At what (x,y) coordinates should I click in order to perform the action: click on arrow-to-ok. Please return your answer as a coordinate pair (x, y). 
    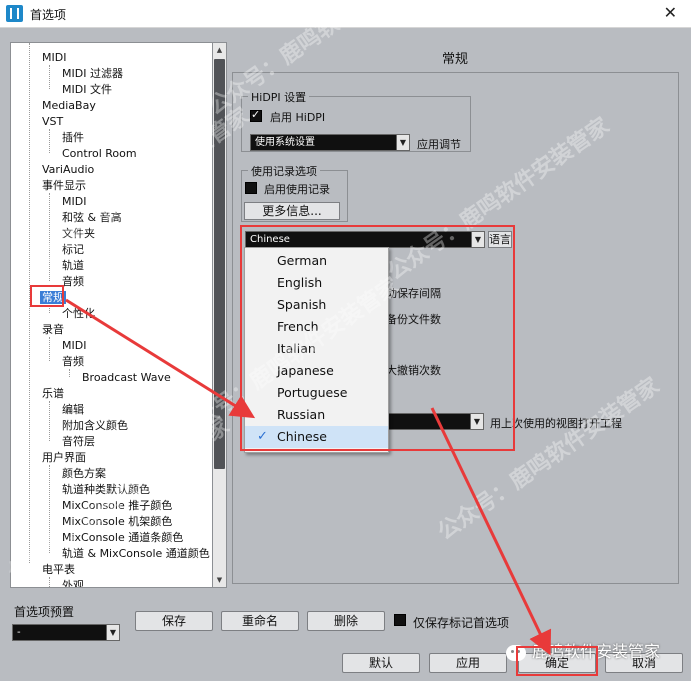
    Looking at the image, I should click on (491, 531).